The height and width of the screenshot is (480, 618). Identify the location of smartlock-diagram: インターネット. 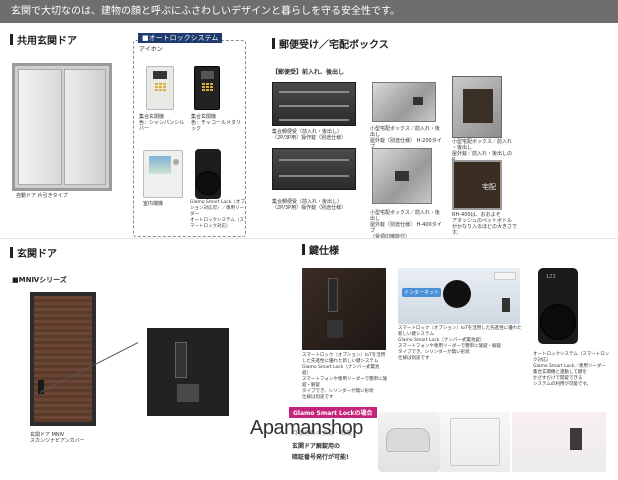
(459, 296).